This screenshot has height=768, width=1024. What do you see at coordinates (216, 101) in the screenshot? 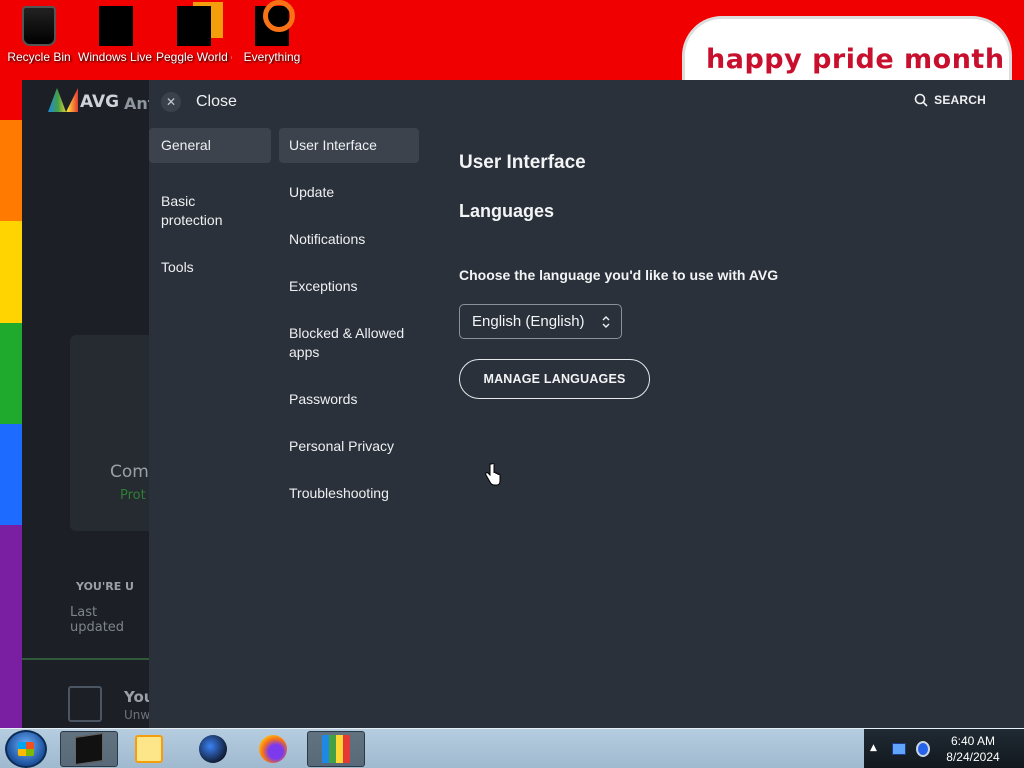
I see `close-label: Close` at bounding box center [216, 101].